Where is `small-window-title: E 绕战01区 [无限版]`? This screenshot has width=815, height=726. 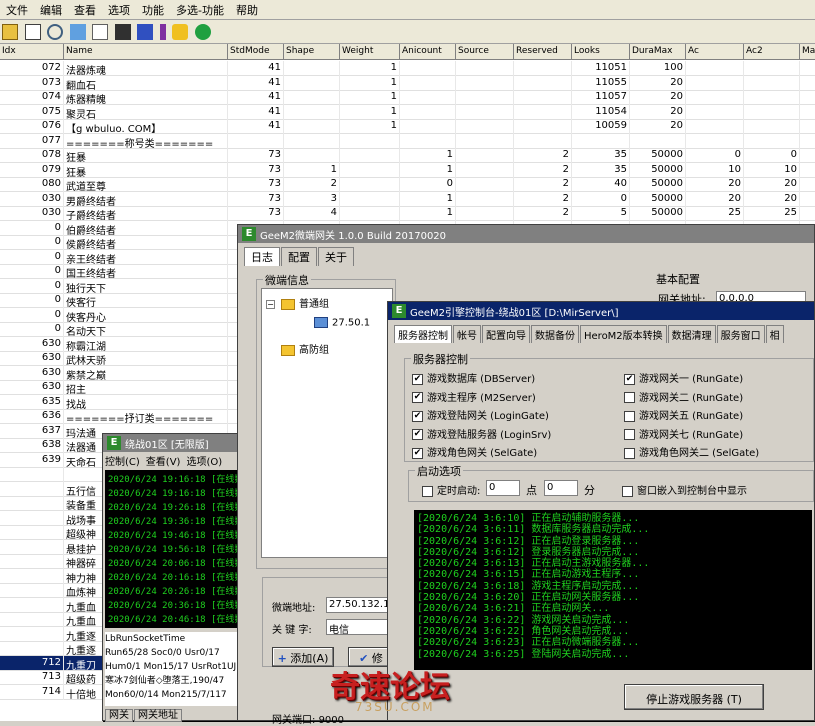
small-window-title: E 绕战01区 [无限版] is located at coordinates (172, 443).